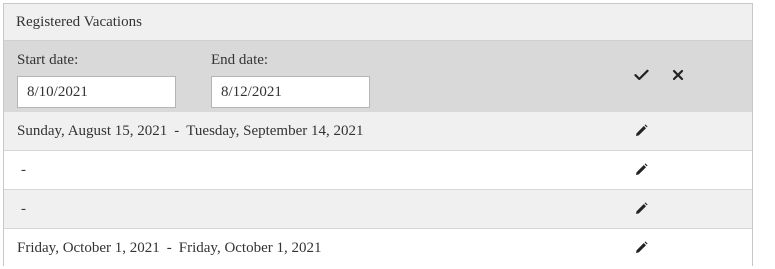 The height and width of the screenshot is (269, 775). What do you see at coordinates (240, 60) in the screenshot?
I see `end-date-label: End date:` at bounding box center [240, 60].